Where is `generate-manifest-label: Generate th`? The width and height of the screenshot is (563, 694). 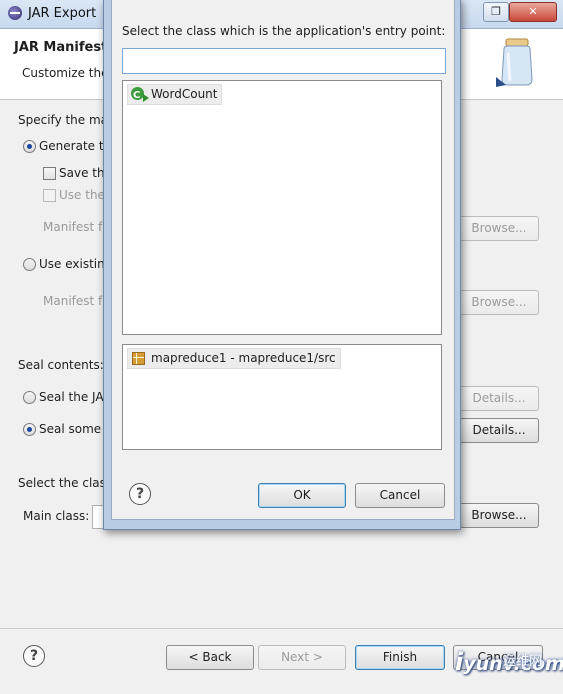 generate-manifest-label: Generate th is located at coordinates (75, 146).